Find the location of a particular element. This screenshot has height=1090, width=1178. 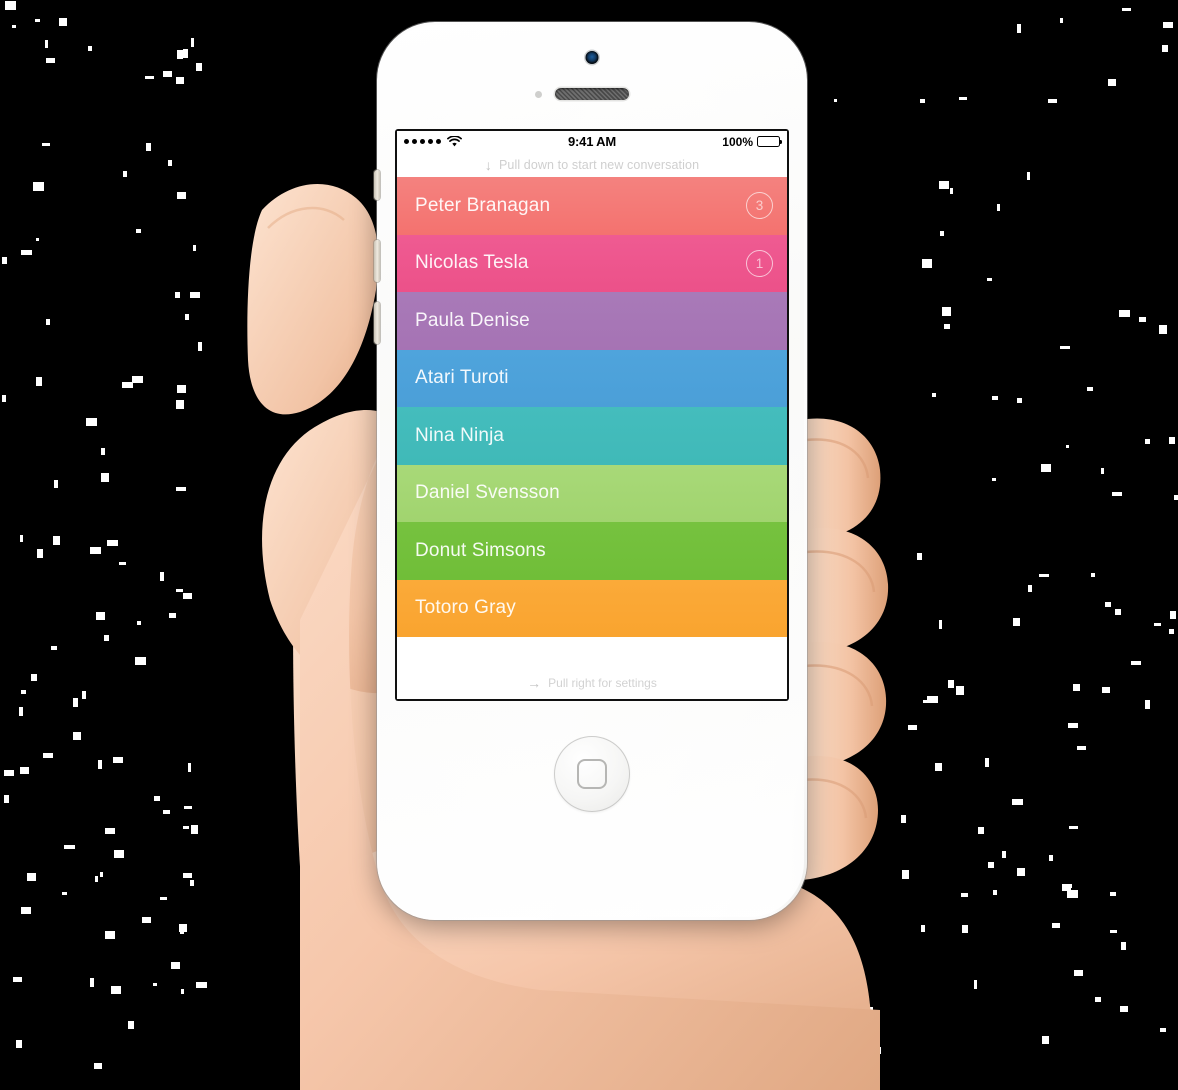

conversation-row: Totoro Gray is located at coordinates (592, 608).